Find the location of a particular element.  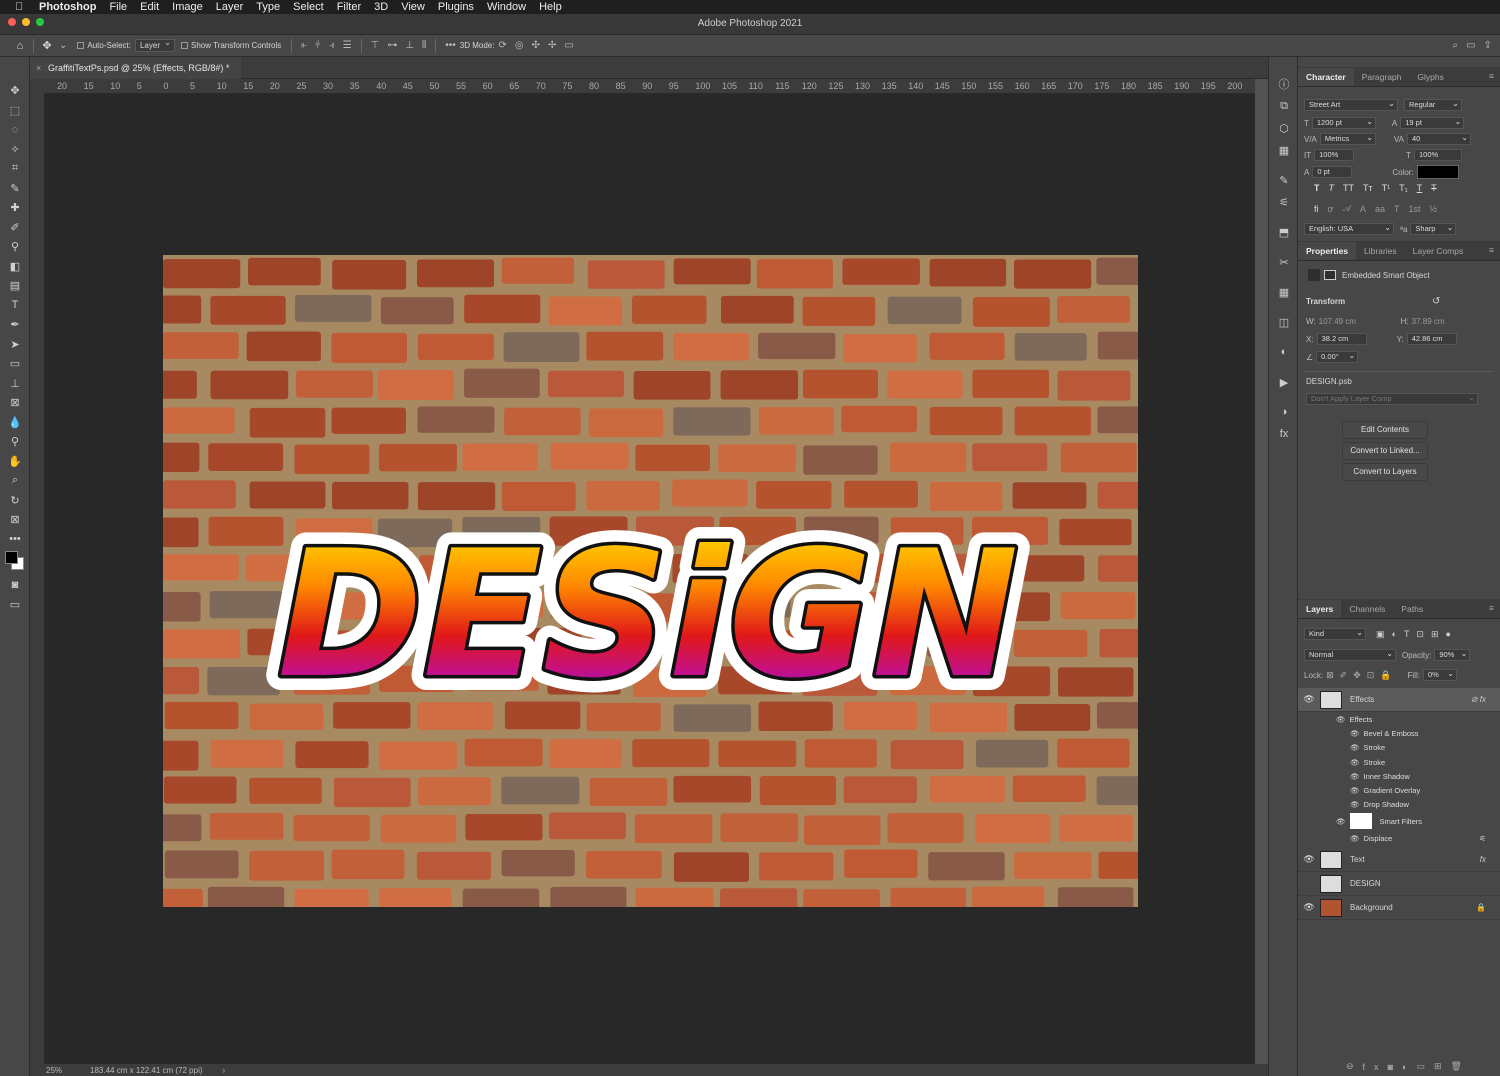

superscript-icon: T¹ is located at coordinates (1386, 188).